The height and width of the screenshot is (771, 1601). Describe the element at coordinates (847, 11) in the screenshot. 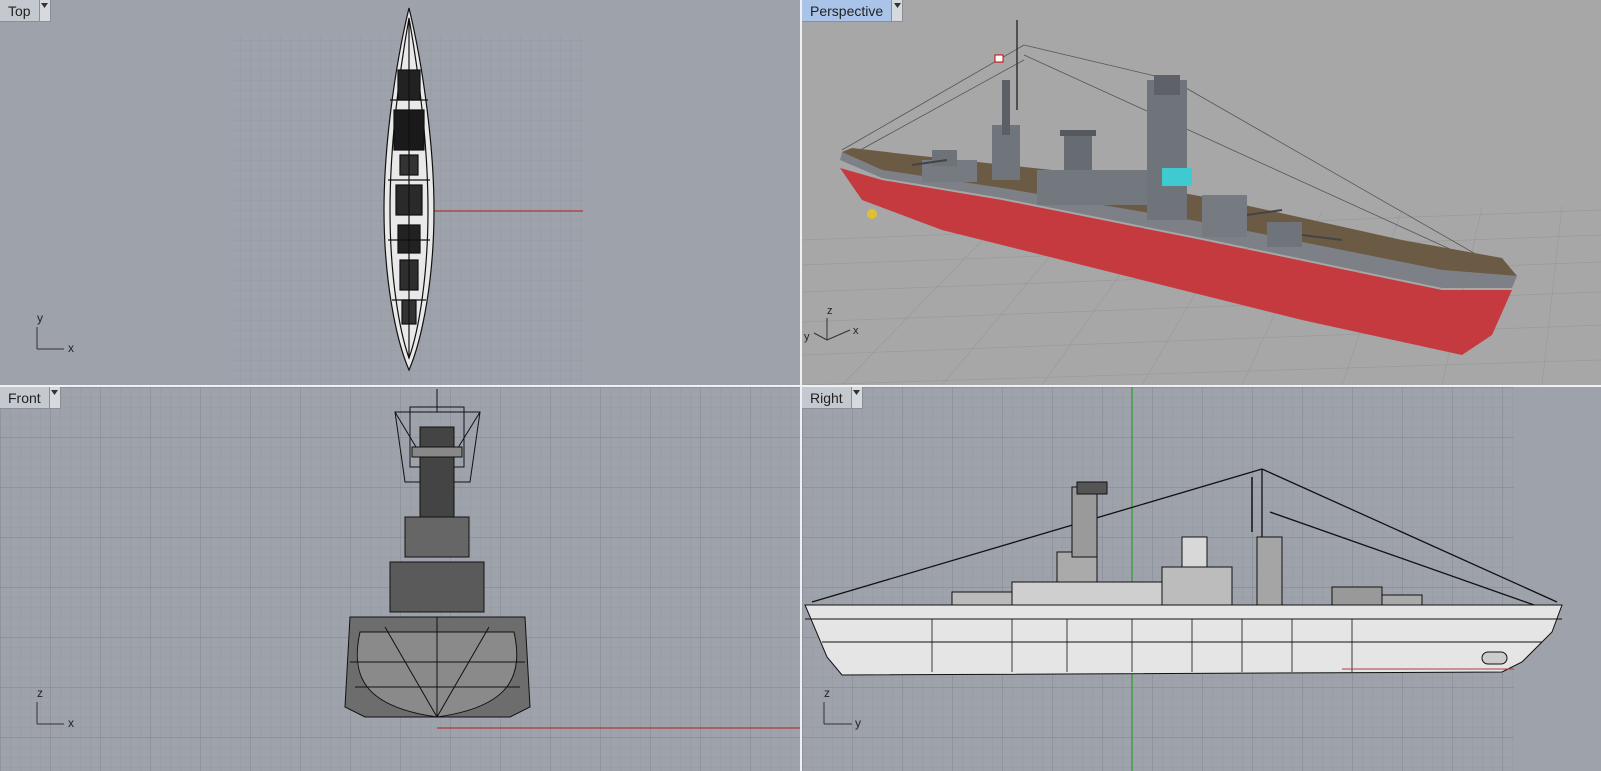

I see `viewport-title-perspective: Perspective` at that location.